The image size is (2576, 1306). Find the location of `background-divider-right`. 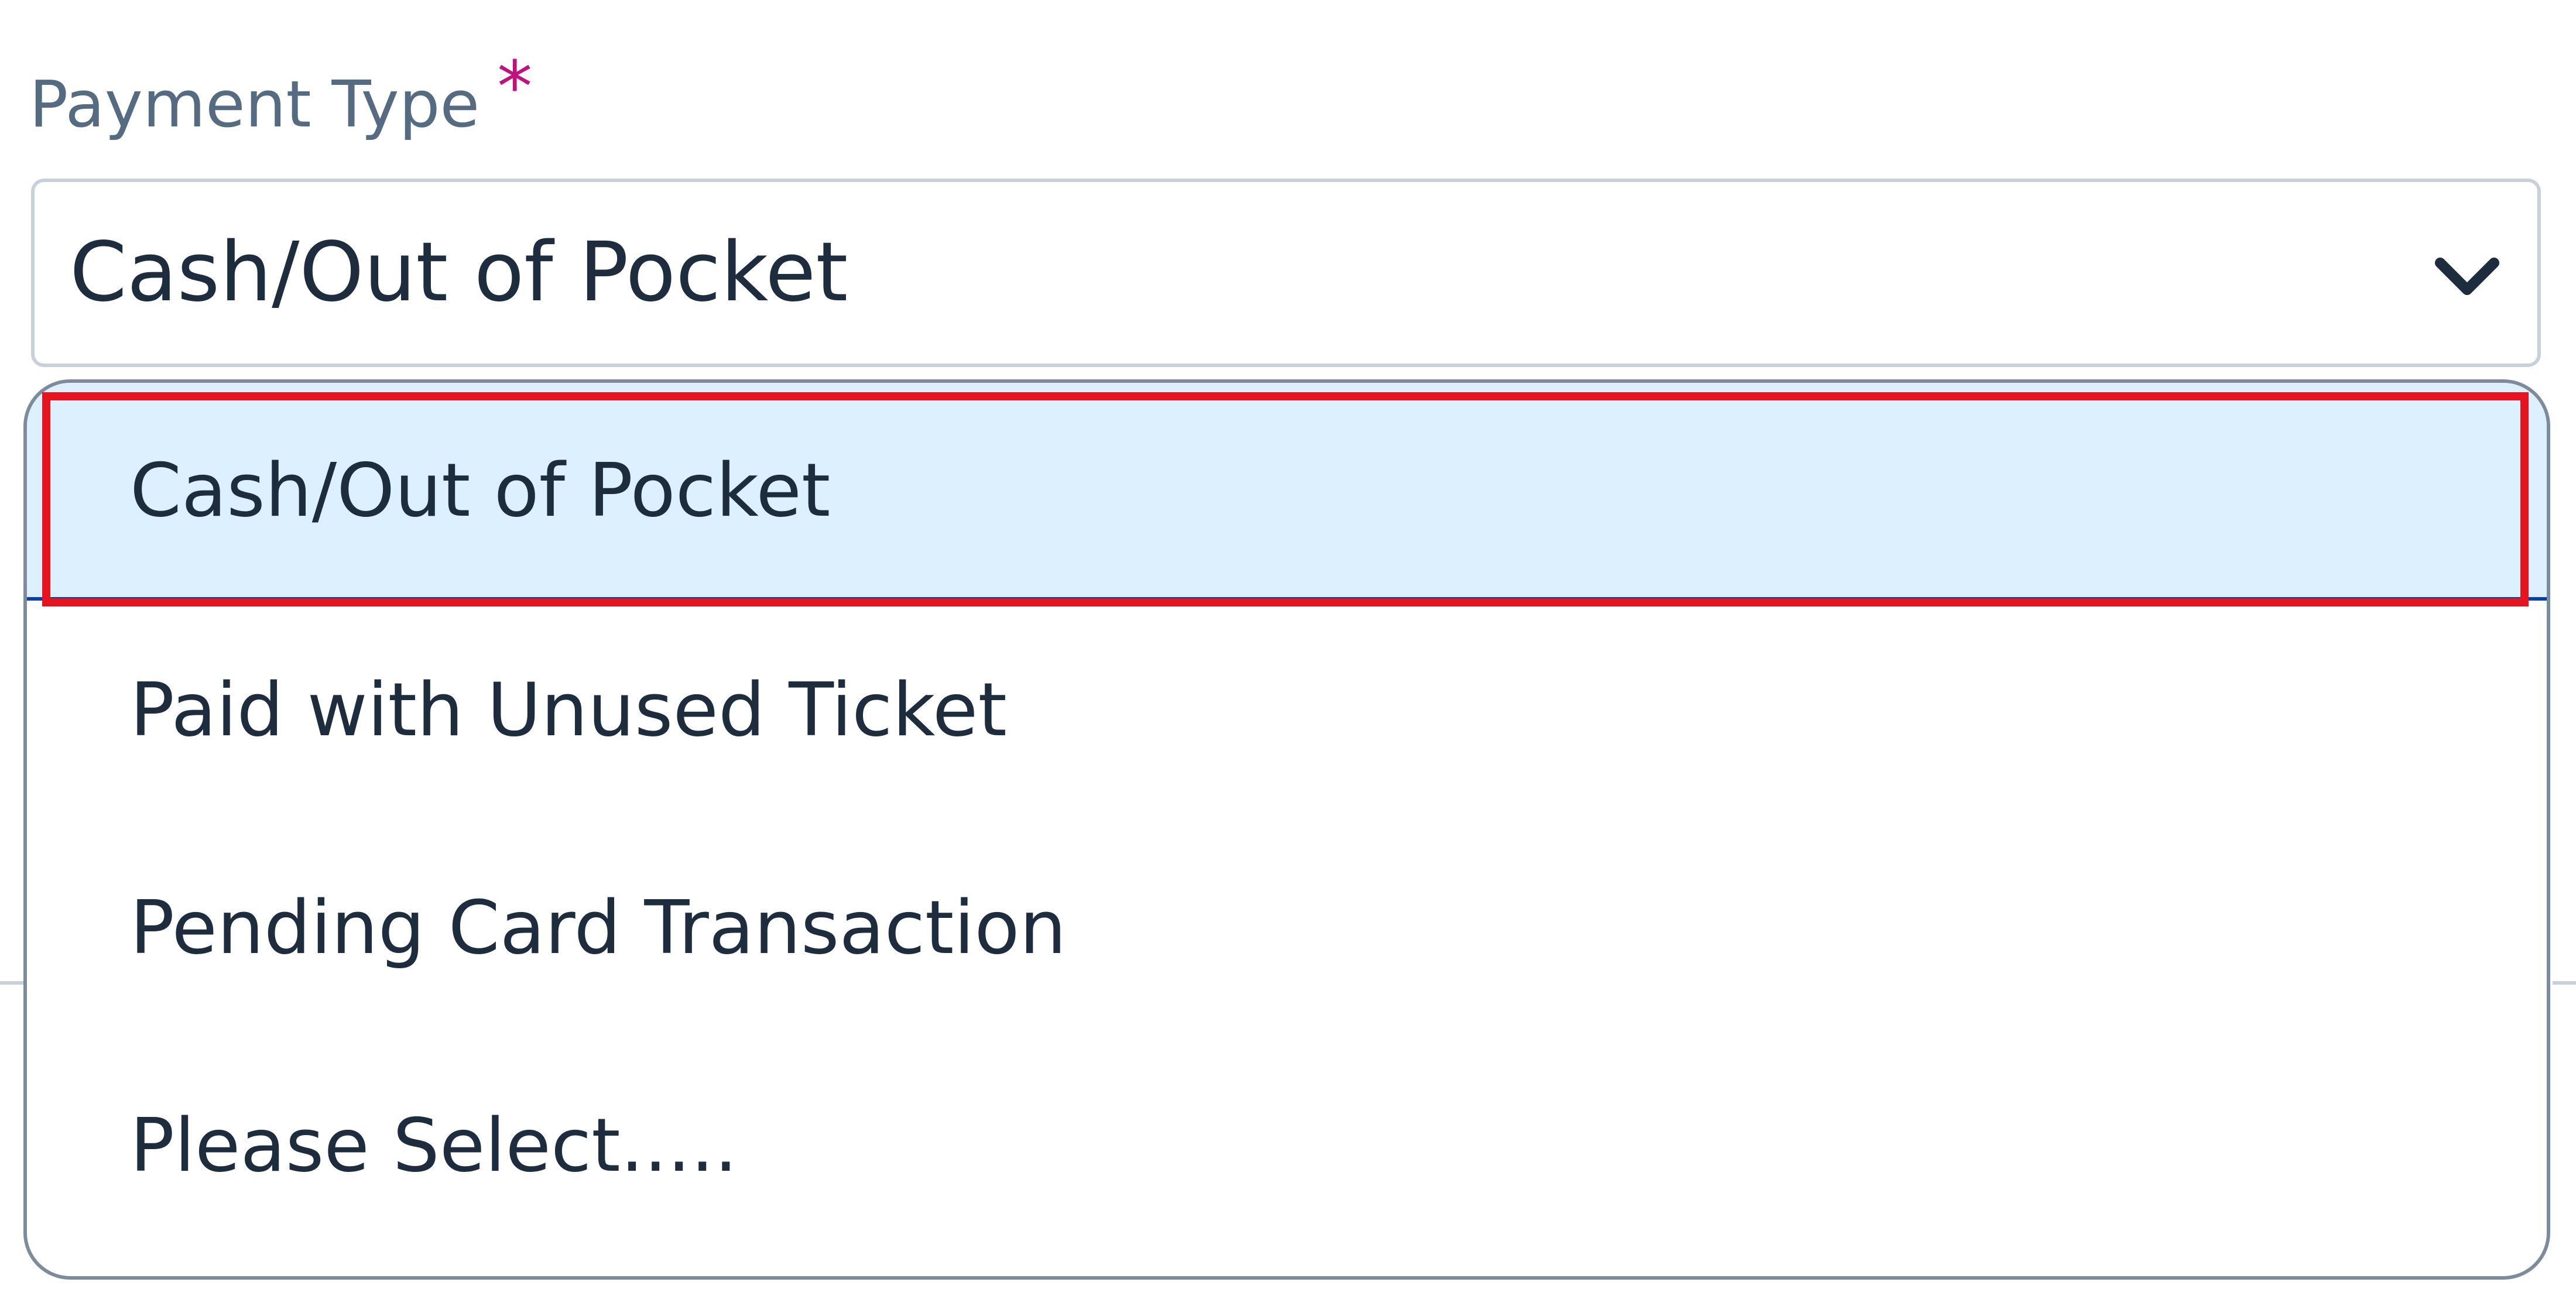

background-divider-right is located at coordinates (2564, 983).